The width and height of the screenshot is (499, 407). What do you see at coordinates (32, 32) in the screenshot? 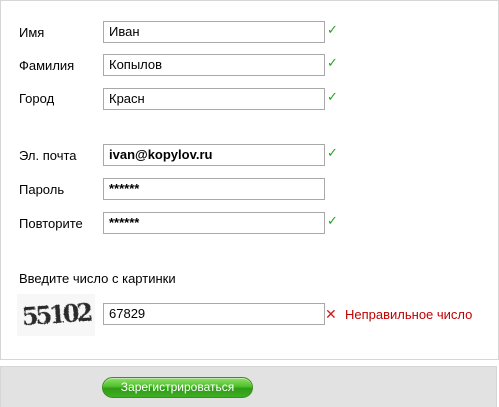
I see `first-name-label: Имя` at bounding box center [32, 32].